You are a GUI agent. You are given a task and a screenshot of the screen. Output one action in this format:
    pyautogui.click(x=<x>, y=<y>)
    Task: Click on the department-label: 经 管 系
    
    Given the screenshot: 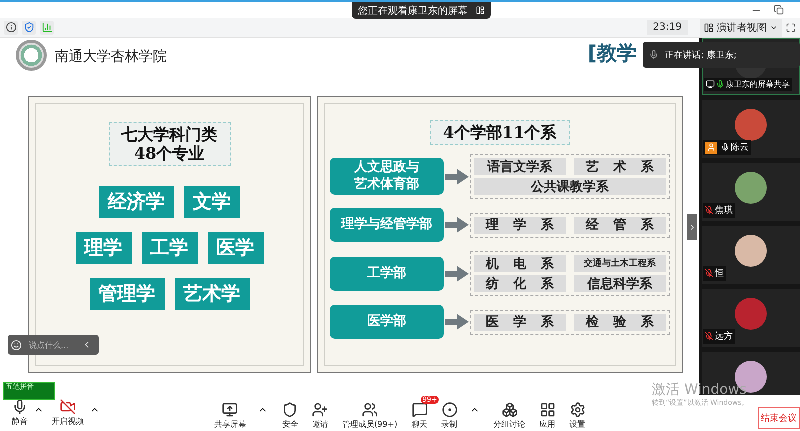 What is the action you would take?
    pyautogui.click(x=620, y=225)
    